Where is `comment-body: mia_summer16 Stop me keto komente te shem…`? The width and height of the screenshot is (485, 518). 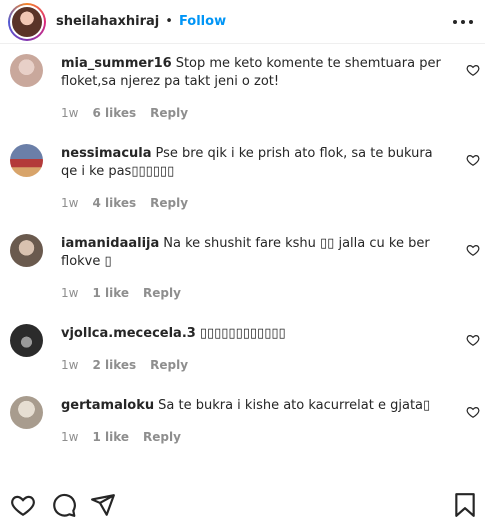
comment-body: mia_summer16 Stop me keto komente te shem… is located at coordinates (253, 73).